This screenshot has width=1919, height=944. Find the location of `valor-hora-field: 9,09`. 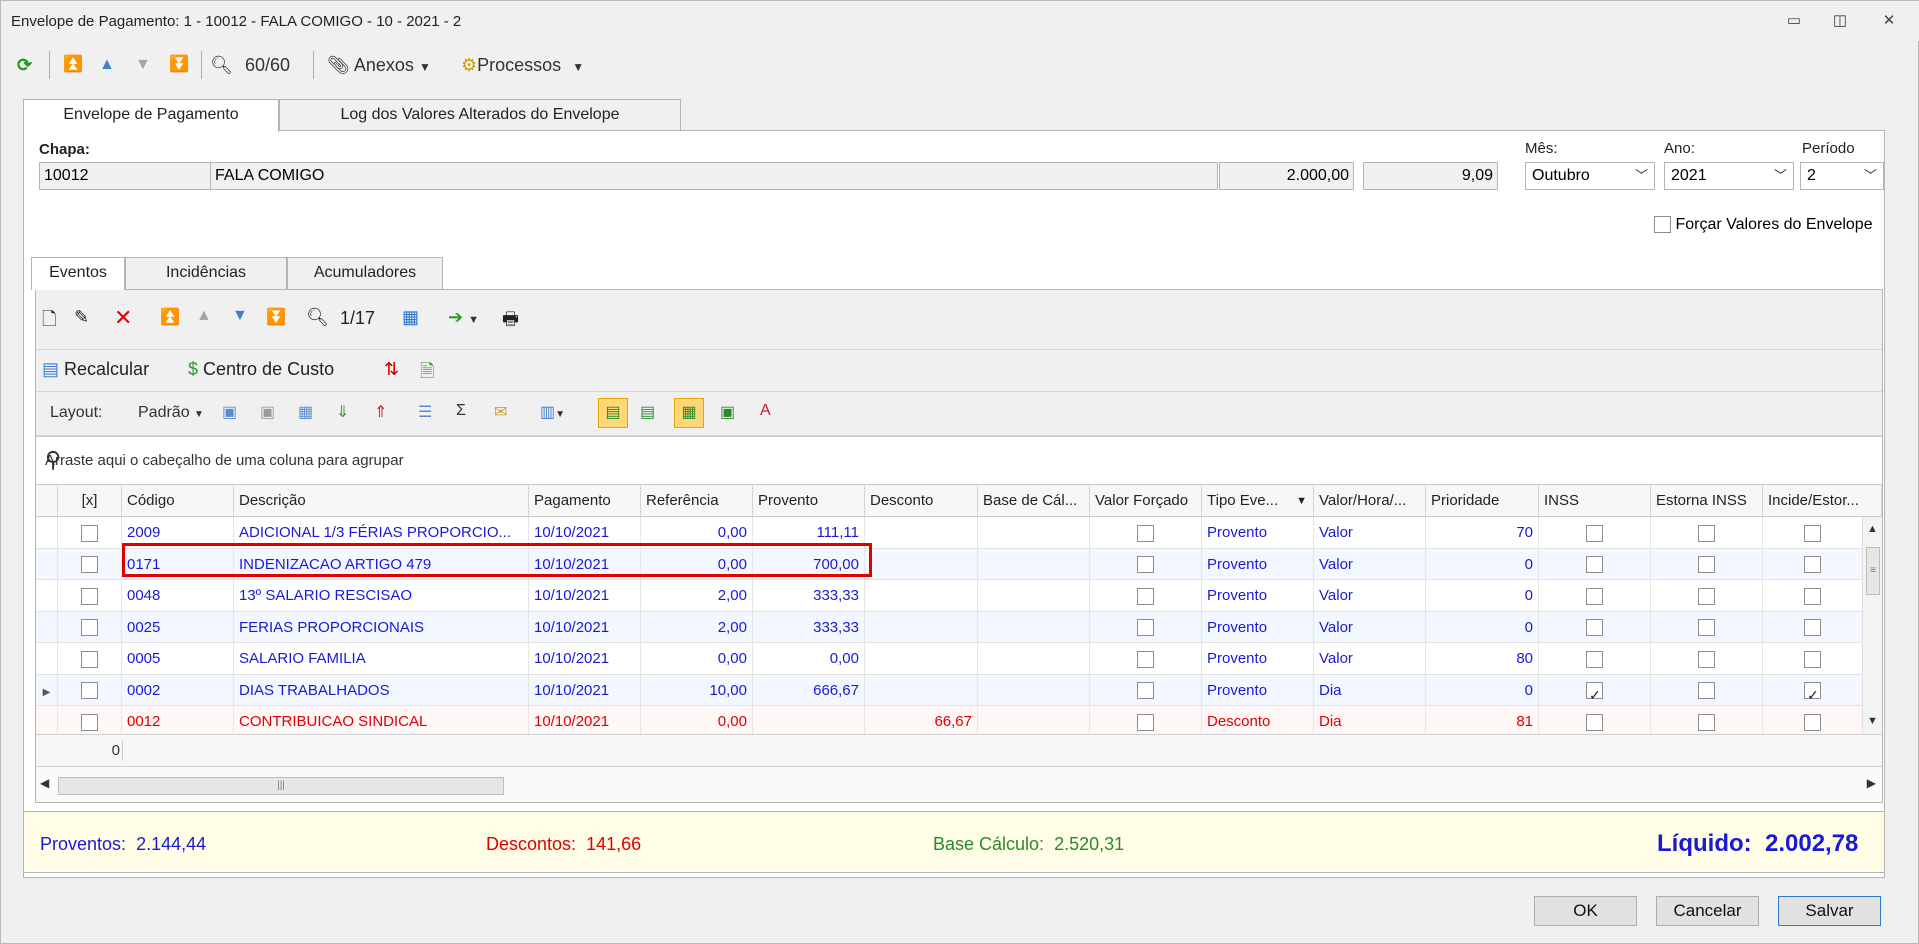

valor-hora-field: 9,09 is located at coordinates (1430, 176).